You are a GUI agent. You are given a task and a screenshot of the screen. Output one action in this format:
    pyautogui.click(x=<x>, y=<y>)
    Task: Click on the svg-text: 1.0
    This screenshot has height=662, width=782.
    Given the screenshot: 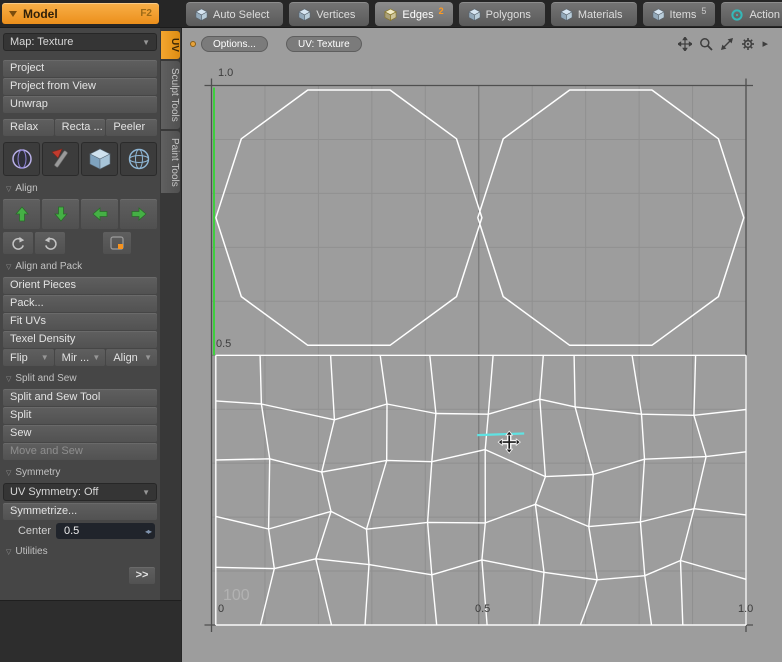 What is the action you would take?
    pyautogui.click(x=745, y=609)
    